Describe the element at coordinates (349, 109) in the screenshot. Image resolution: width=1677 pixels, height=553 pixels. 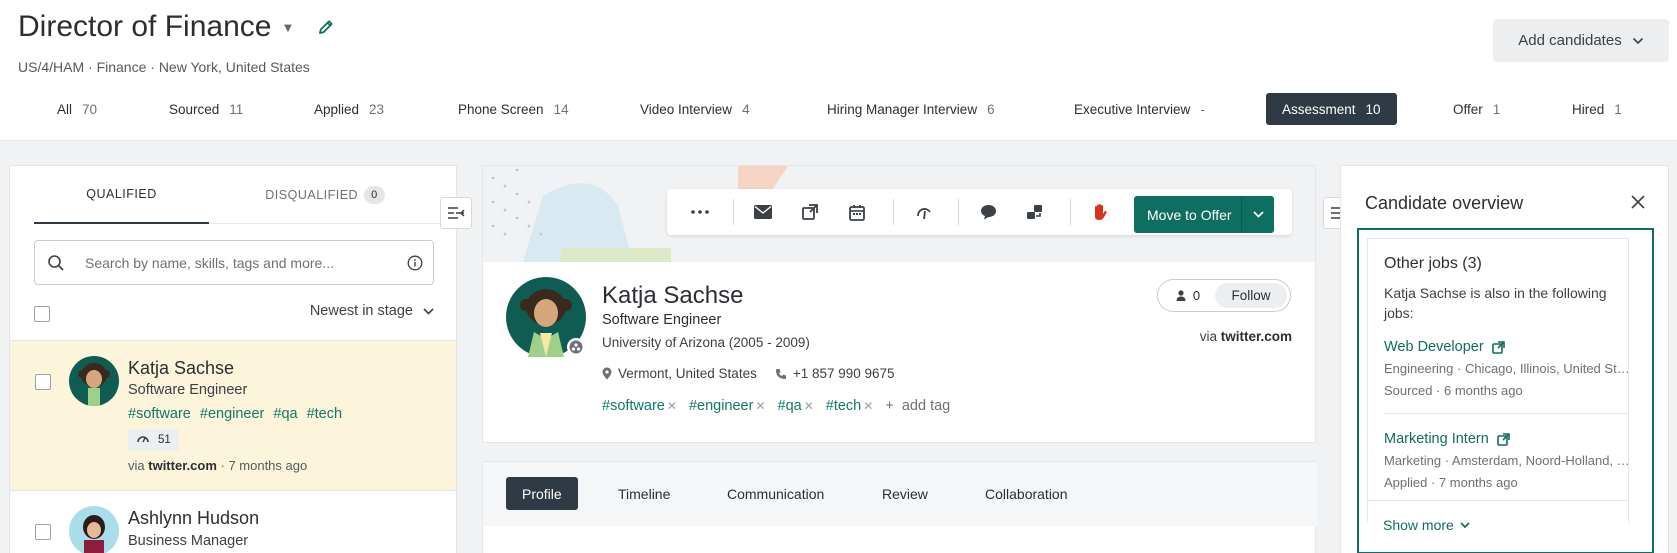
I see `stage-applied: Applied 23` at that location.